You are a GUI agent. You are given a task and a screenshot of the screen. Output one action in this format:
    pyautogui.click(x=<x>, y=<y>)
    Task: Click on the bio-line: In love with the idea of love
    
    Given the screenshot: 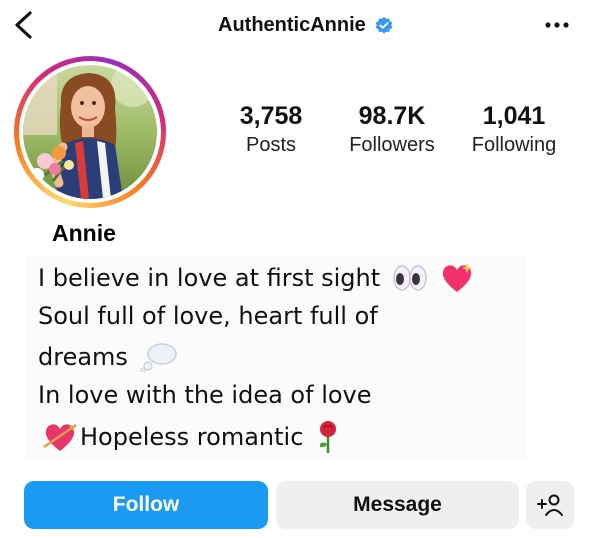 What is the action you would take?
    pyautogui.click(x=205, y=395)
    